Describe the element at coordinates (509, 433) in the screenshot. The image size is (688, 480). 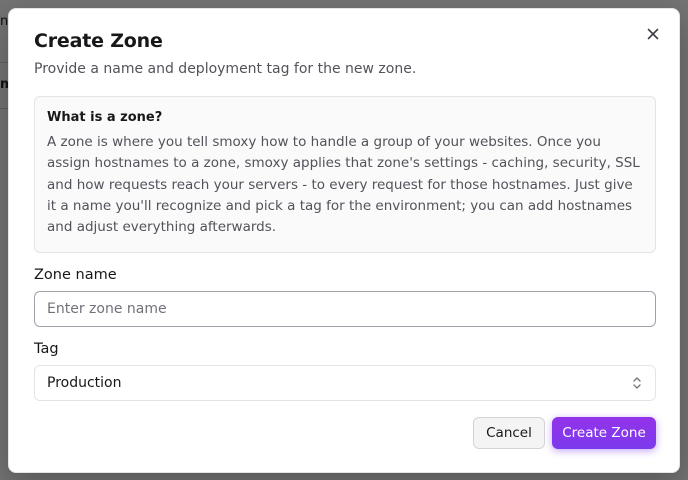
I see `cancel-button: Cancel` at that location.